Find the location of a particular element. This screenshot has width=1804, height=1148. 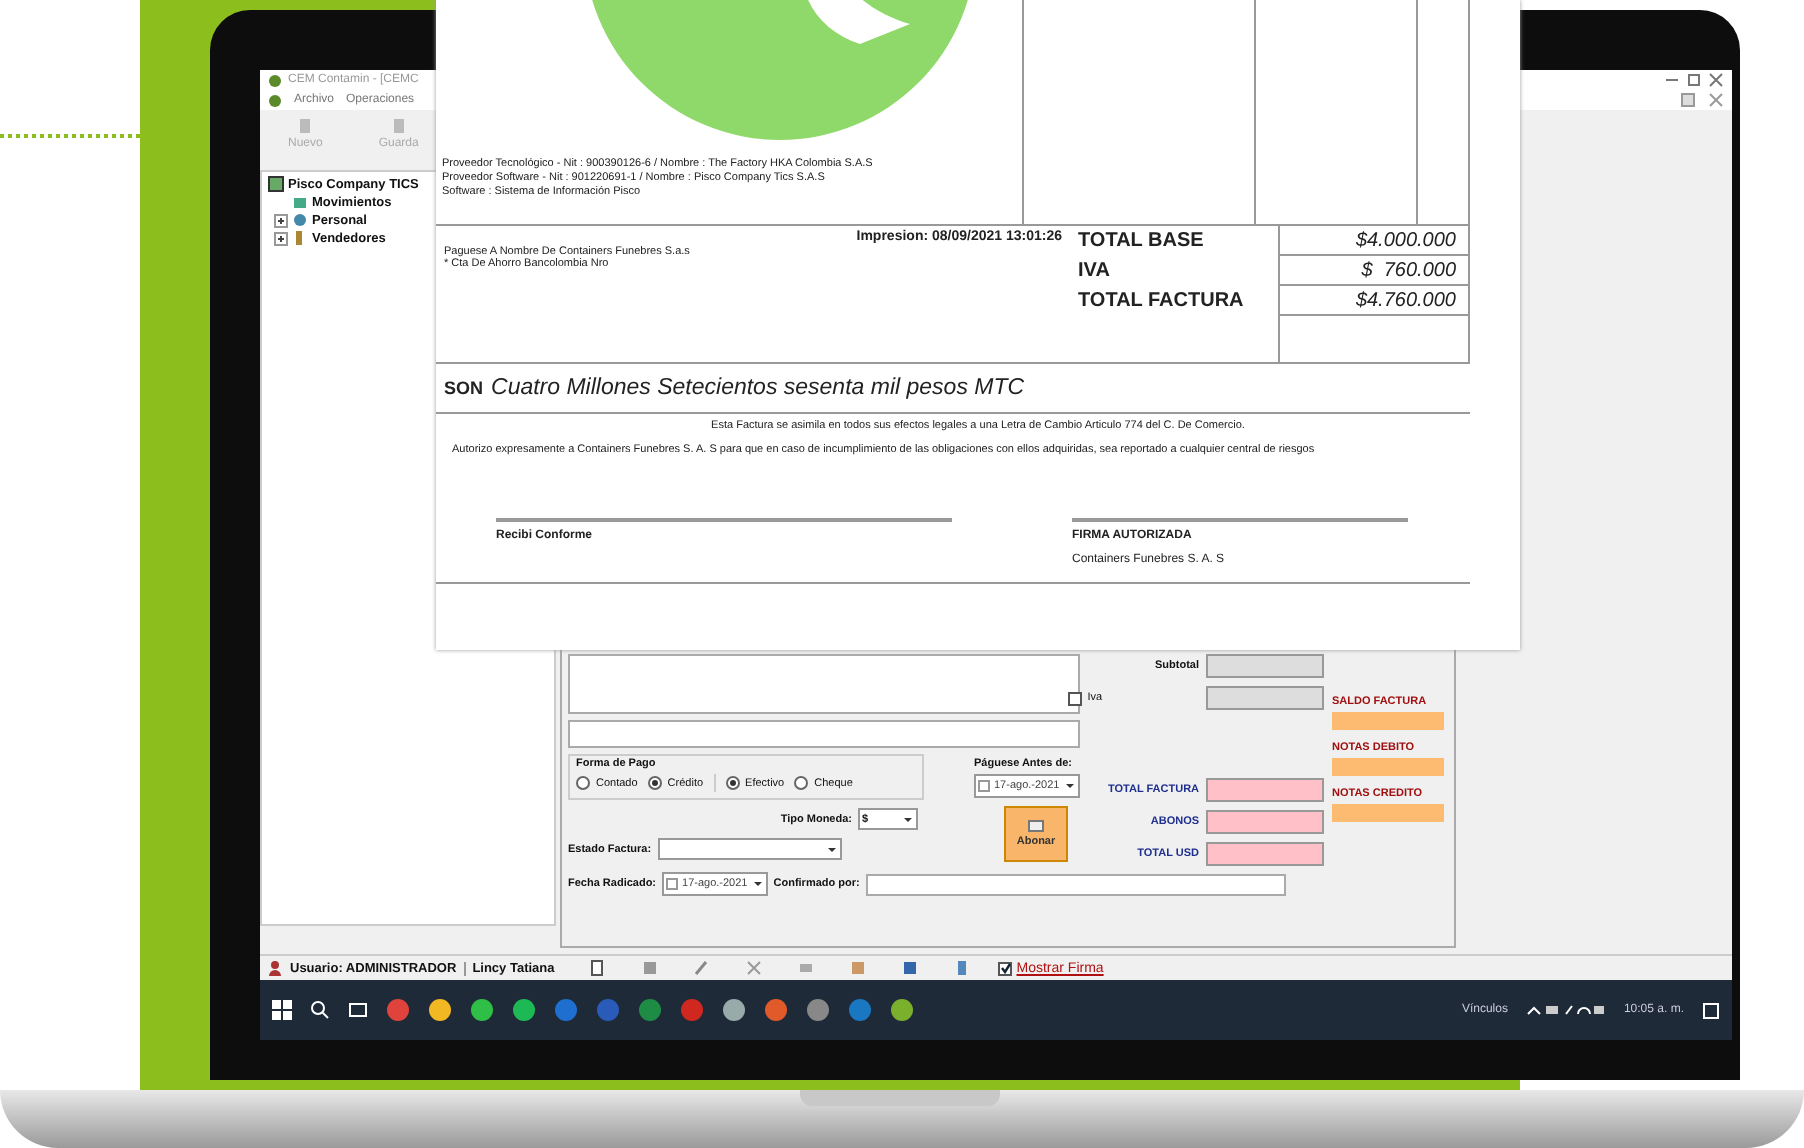

total-value: $4.760.000 is located at coordinates (1373, 301).